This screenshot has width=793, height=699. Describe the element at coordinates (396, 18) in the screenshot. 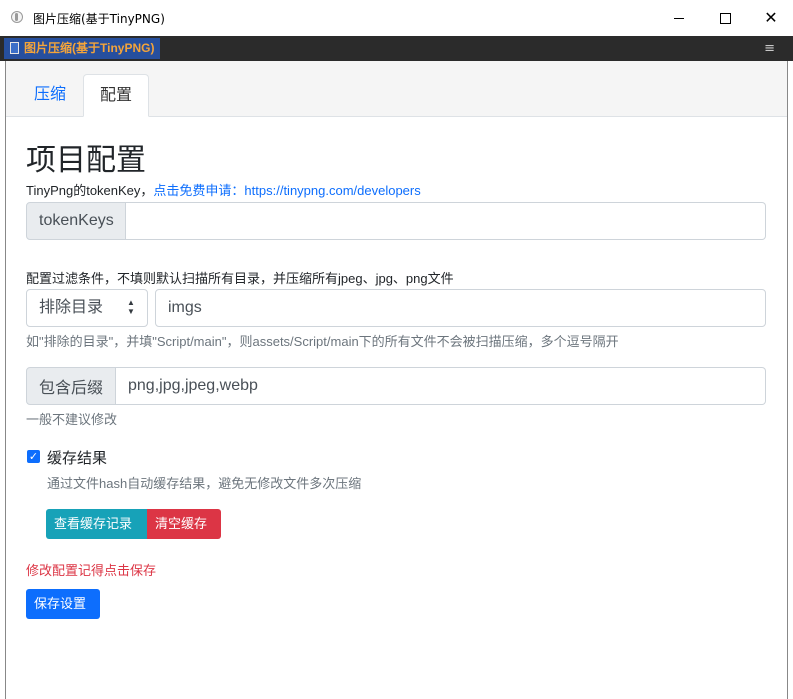

I see `title-bar: 图片压缩(基于TinyPNG) ✕` at that location.